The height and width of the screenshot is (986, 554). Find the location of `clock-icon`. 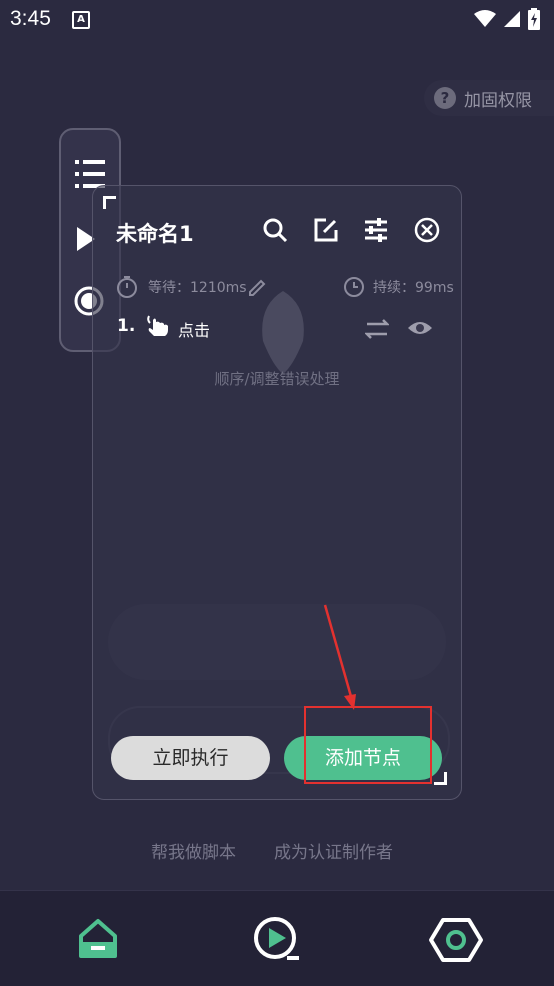

clock-icon is located at coordinates (354, 287).